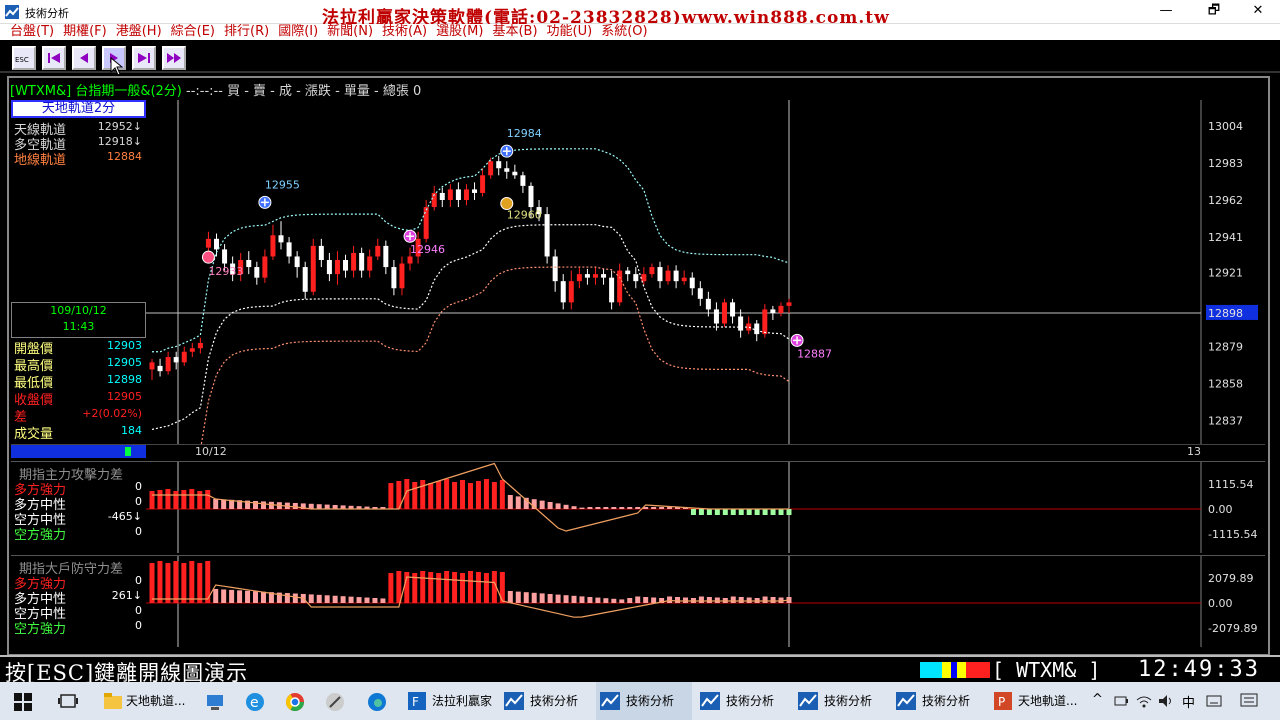 The width and height of the screenshot is (1280, 720). I want to click on menu-item: 排行(R), so click(246, 31).